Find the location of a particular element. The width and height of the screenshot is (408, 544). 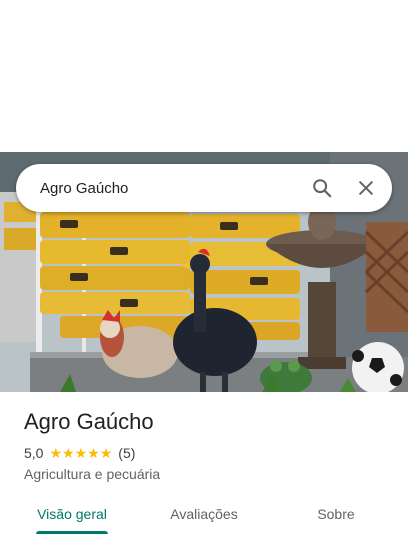

tab-label: Avaliações is located at coordinates (204, 514).